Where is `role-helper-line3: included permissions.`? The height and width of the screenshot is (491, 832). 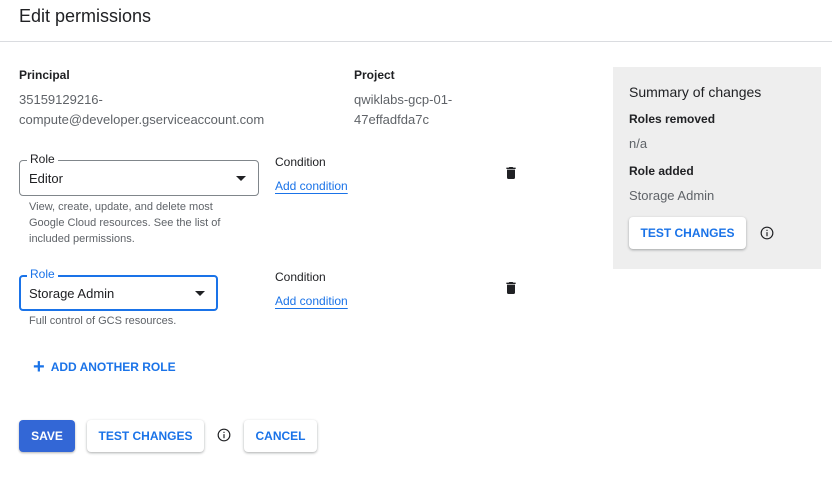
role-helper-line3: included permissions. is located at coordinates (82, 239).